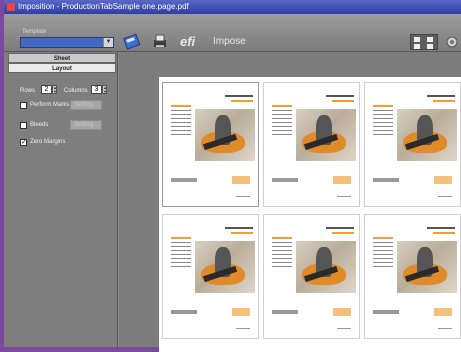  I want to click on perform-marks-label: Perform Marks, so click(50, 105).